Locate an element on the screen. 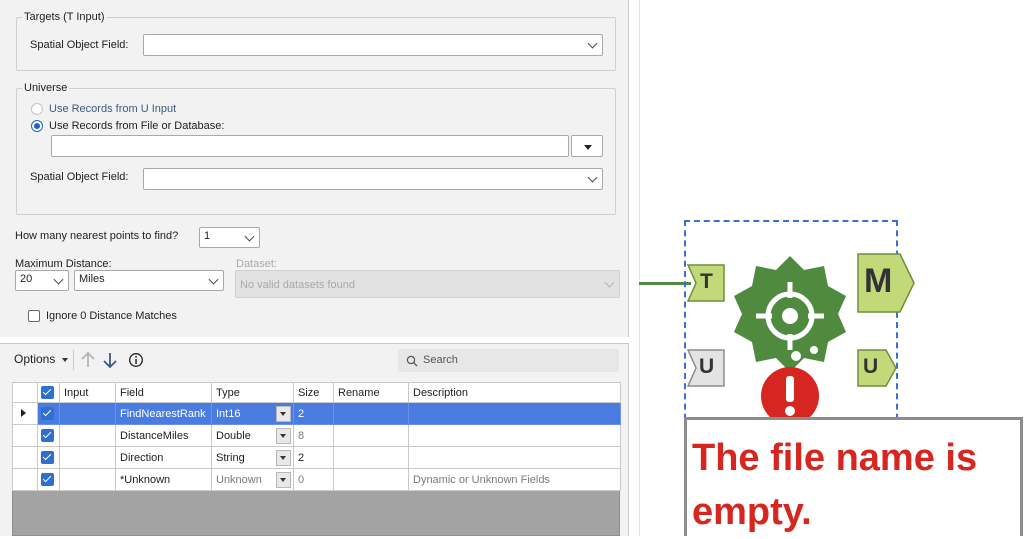 The height and width of the screenshot is (539, 1026). search-icon is located at coordinates (412, 361).